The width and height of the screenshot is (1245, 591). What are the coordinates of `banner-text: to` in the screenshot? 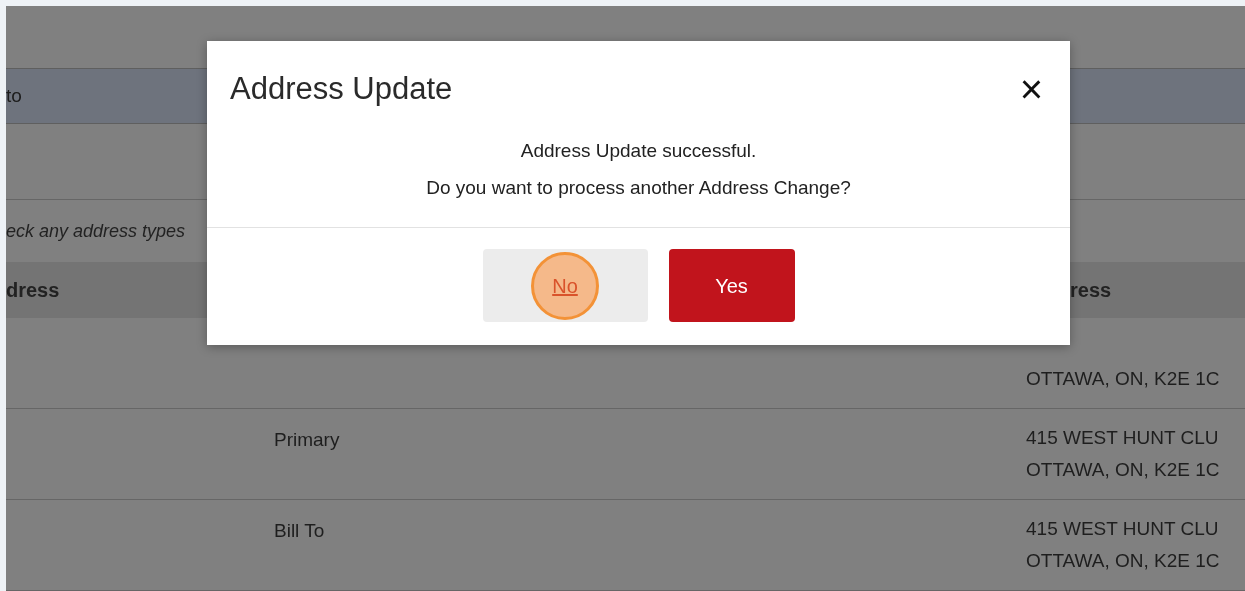 It's located at (14, 95).